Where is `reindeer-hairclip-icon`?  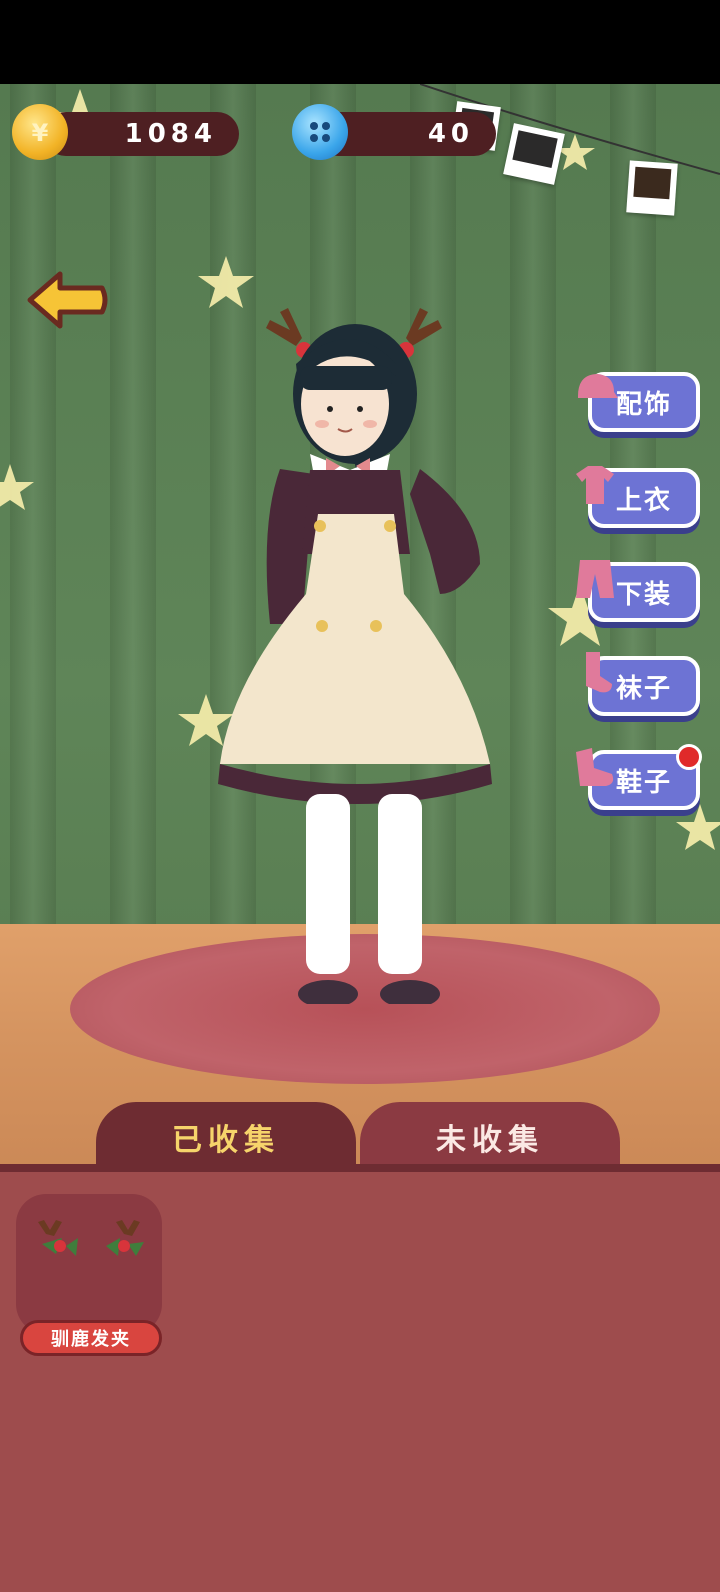
reindeer-hairclip-icon is located at coordinates (91, 1238).